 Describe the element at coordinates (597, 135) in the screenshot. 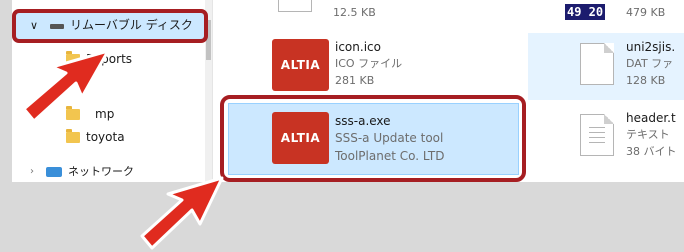

I see `text-document-icon` at that location.